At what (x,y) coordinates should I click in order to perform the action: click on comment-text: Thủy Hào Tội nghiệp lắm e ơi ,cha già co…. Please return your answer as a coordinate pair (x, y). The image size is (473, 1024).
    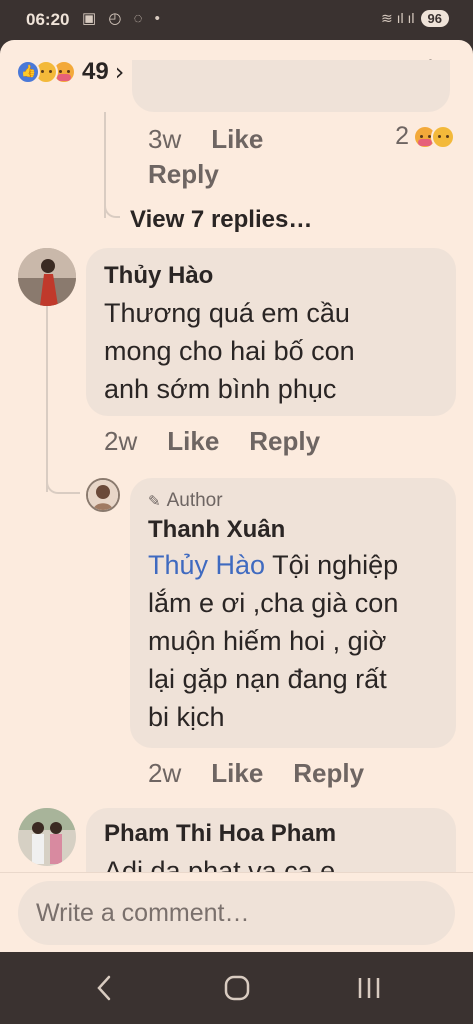
    Looking at the image, I should click on (293, 641).